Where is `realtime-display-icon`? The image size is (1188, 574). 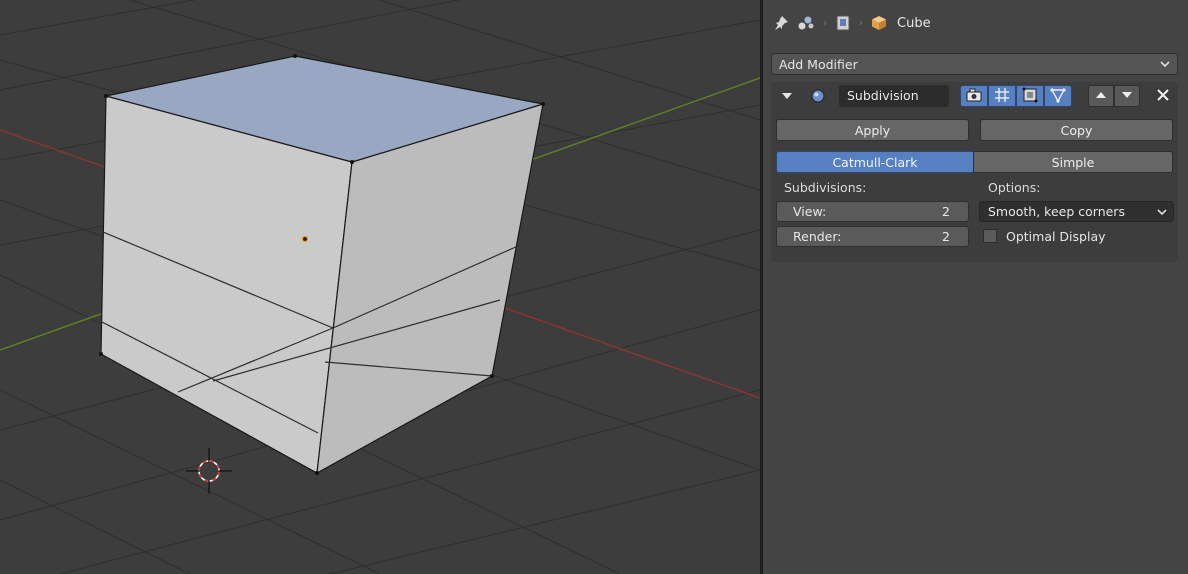 realtime-display-icon is located at coordinates (1002, 96).